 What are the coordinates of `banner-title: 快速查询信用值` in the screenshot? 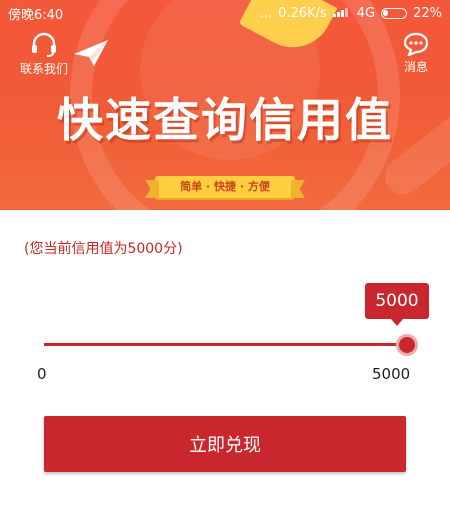 It's located at (225, 120).